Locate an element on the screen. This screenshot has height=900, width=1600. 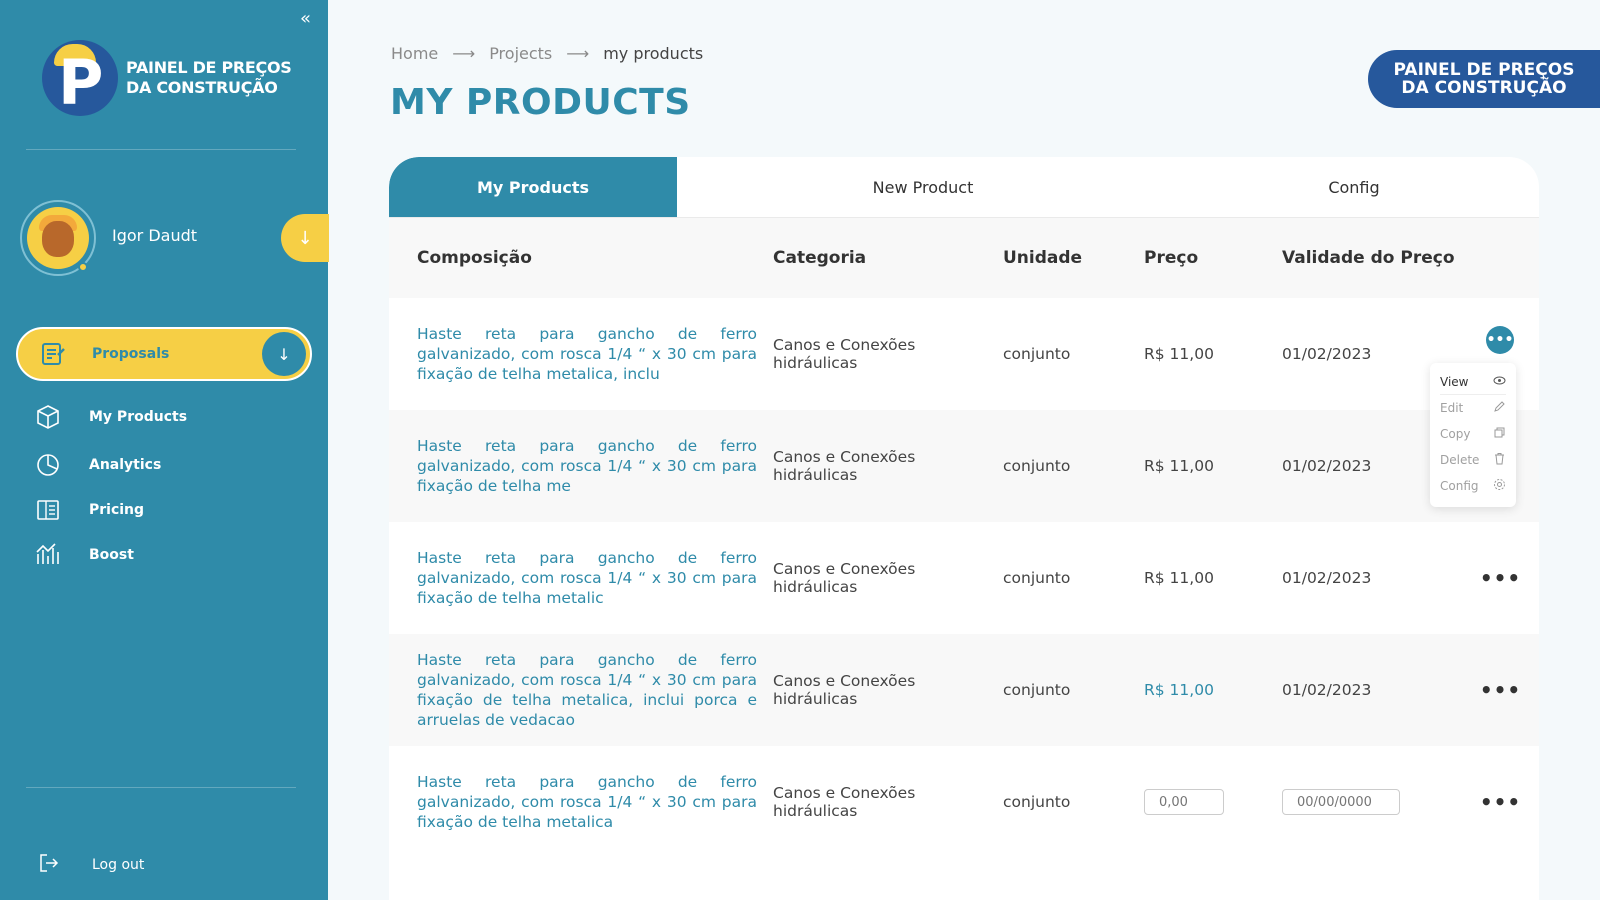
logo-text: PAINEL DE PREÇOS DA CONSTRUÇÃO is located at coordinates (209, 77).